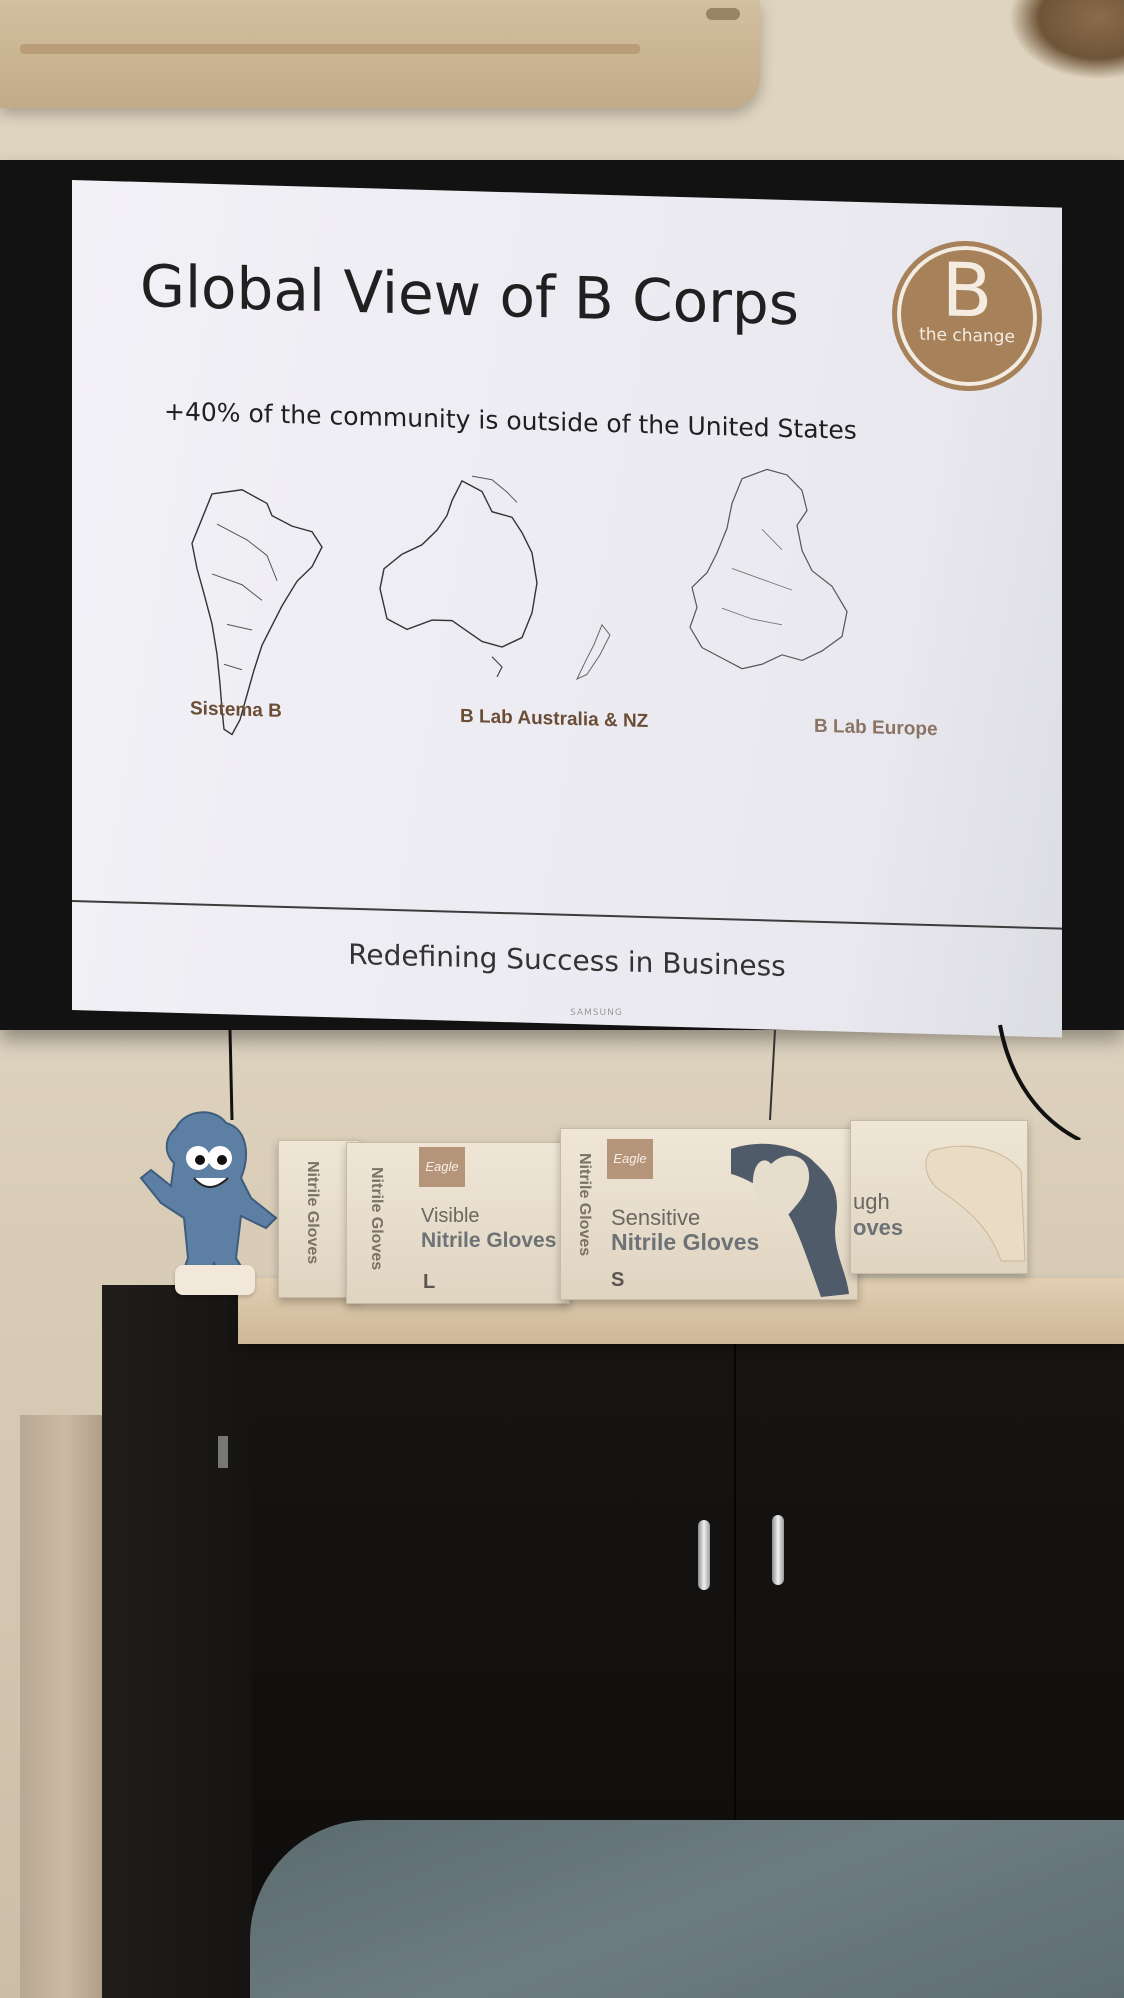 This screenshot has width=1124, height=1998. I want to click on glove-box-line1: Visible, so click(450, 1216).